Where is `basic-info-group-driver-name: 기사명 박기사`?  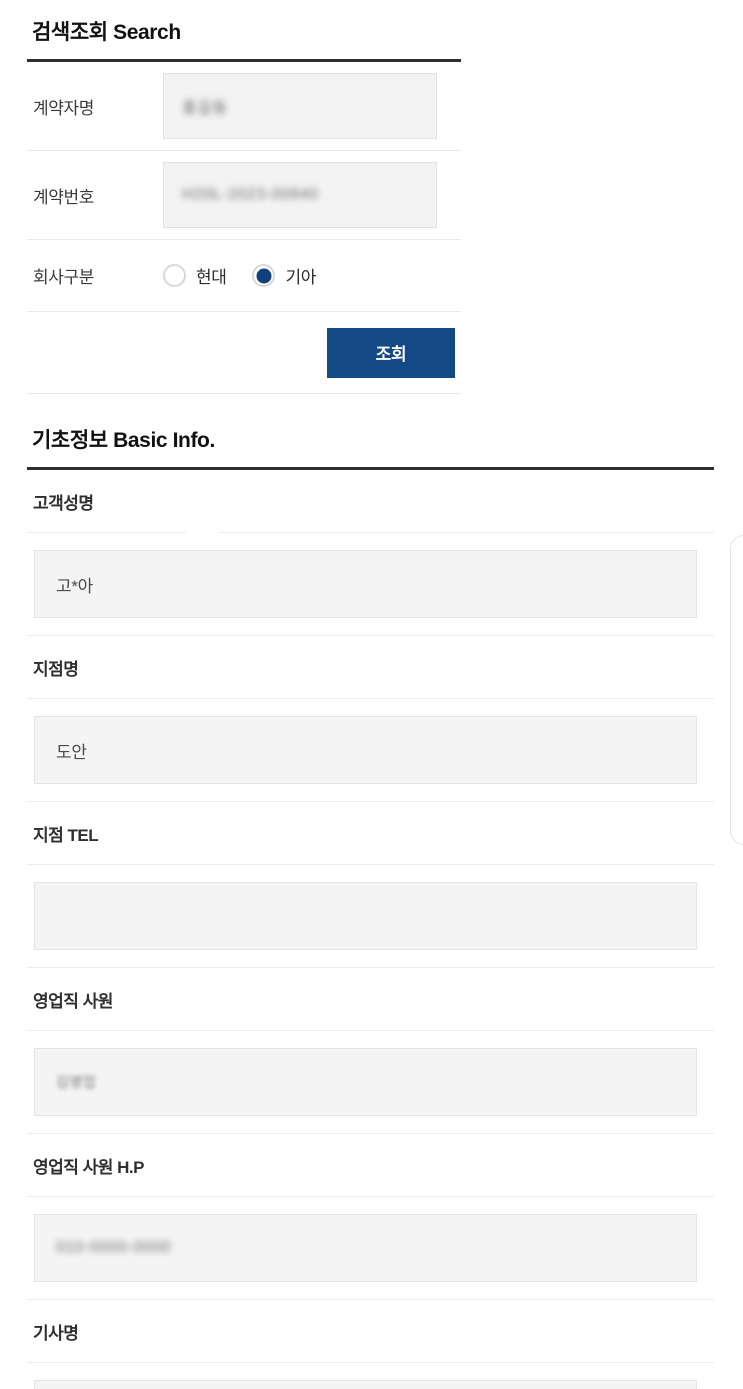
basic-info-group-driver-name: 기사명 박기사 is located at coordinates (370, 1344).